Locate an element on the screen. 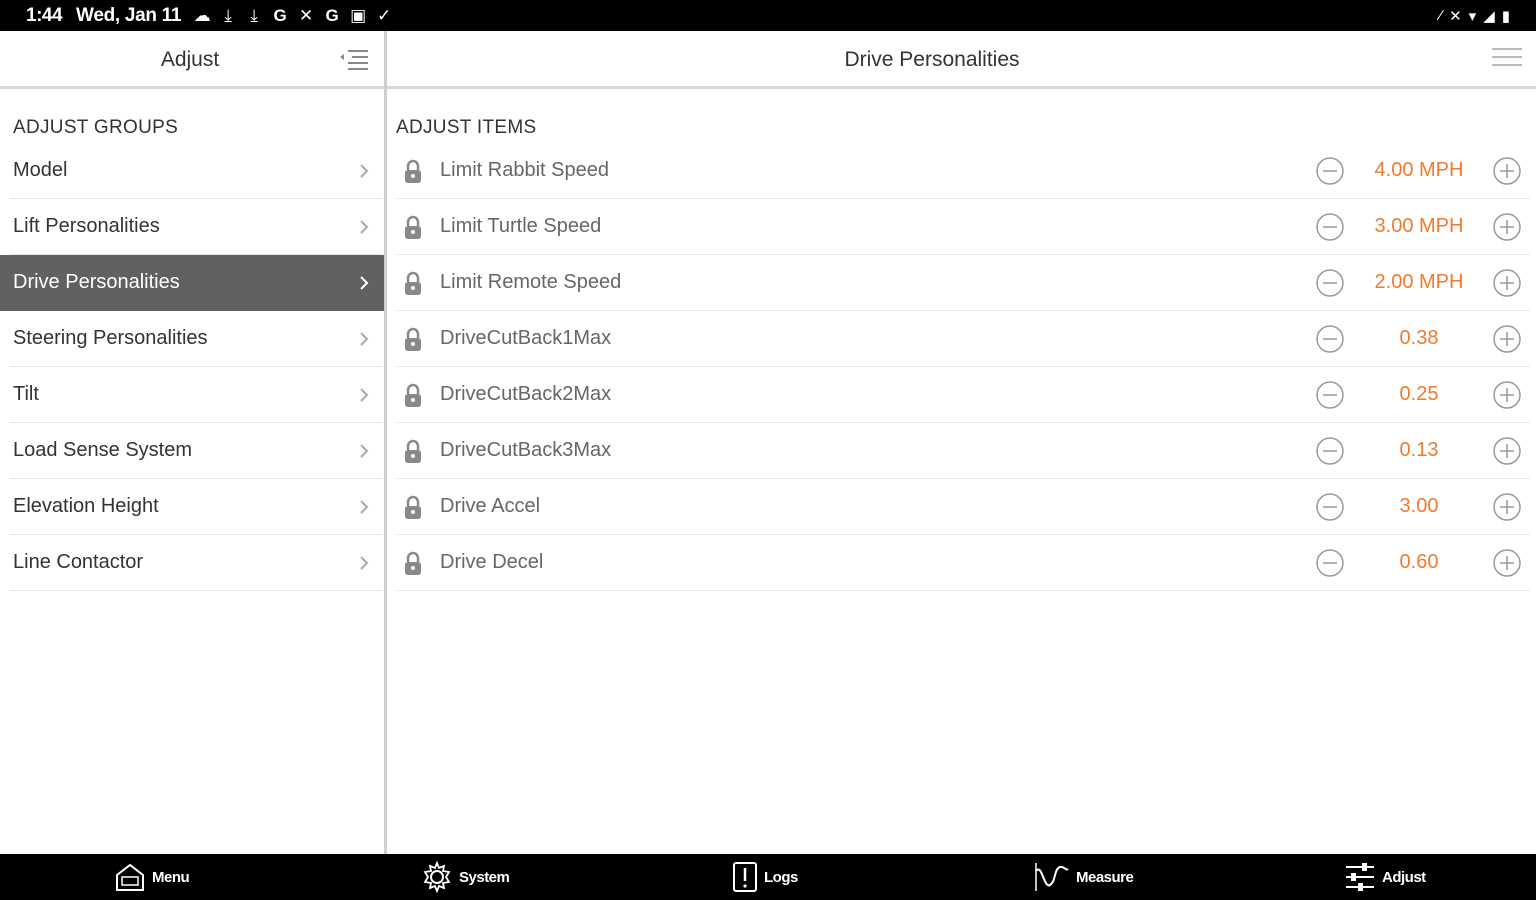  system-icons: ⁄ ✕ ▾ ◢ ▮ is located at coordinates (1475, 16).